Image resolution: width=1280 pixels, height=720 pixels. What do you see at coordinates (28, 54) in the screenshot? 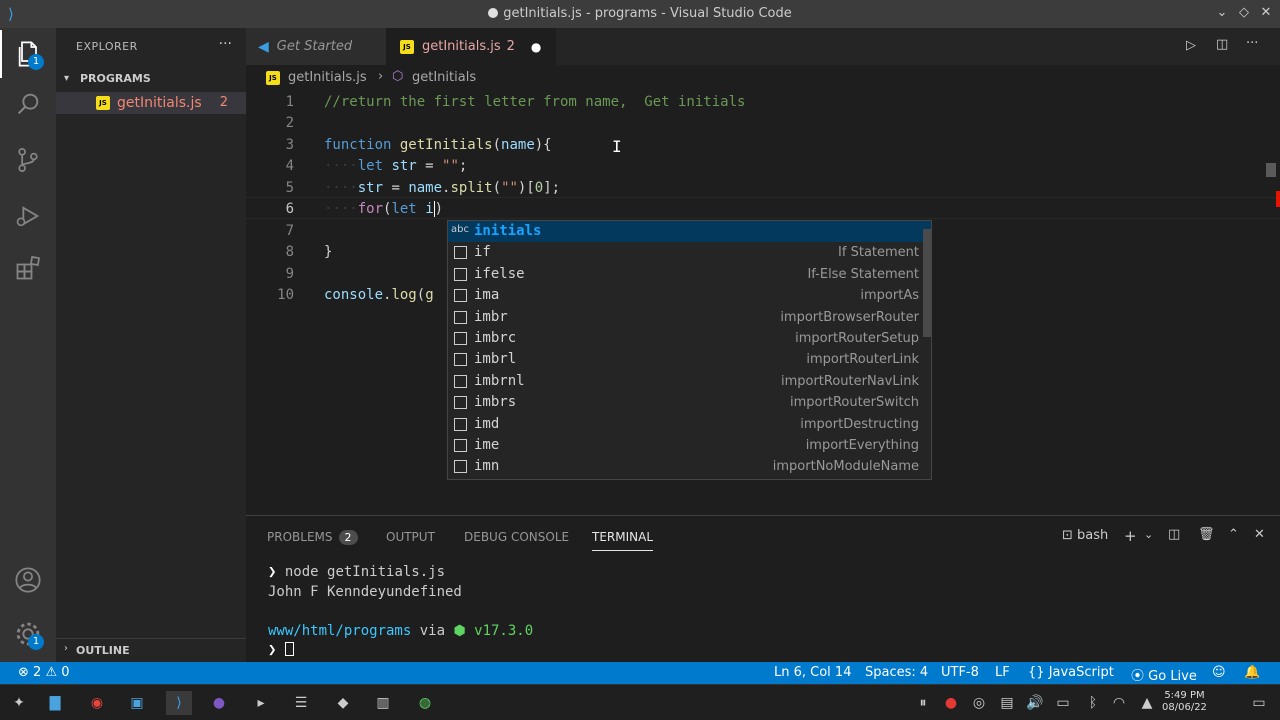
I see `explorer-activity: 1` at bounding box center [28, 54].